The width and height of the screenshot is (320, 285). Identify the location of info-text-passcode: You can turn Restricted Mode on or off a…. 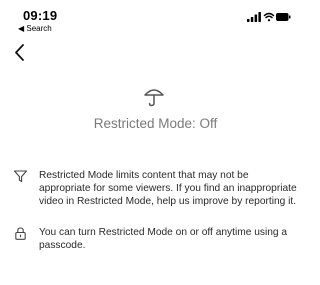
(163, 239).